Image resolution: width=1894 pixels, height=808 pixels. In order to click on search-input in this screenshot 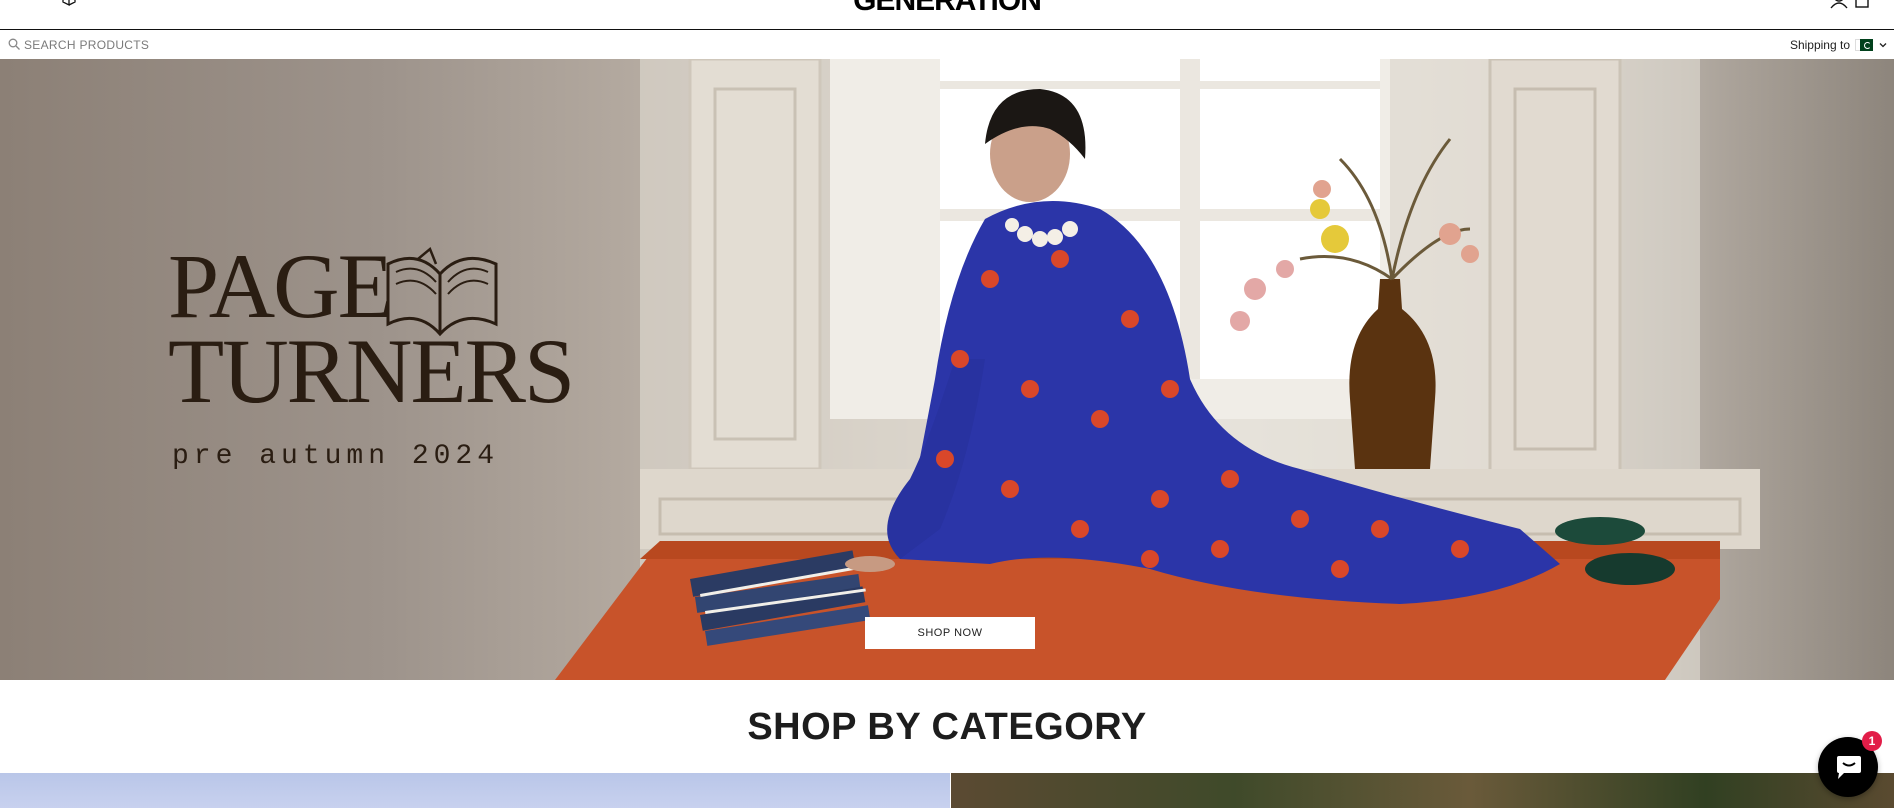, I will do `click(224, 45)`.